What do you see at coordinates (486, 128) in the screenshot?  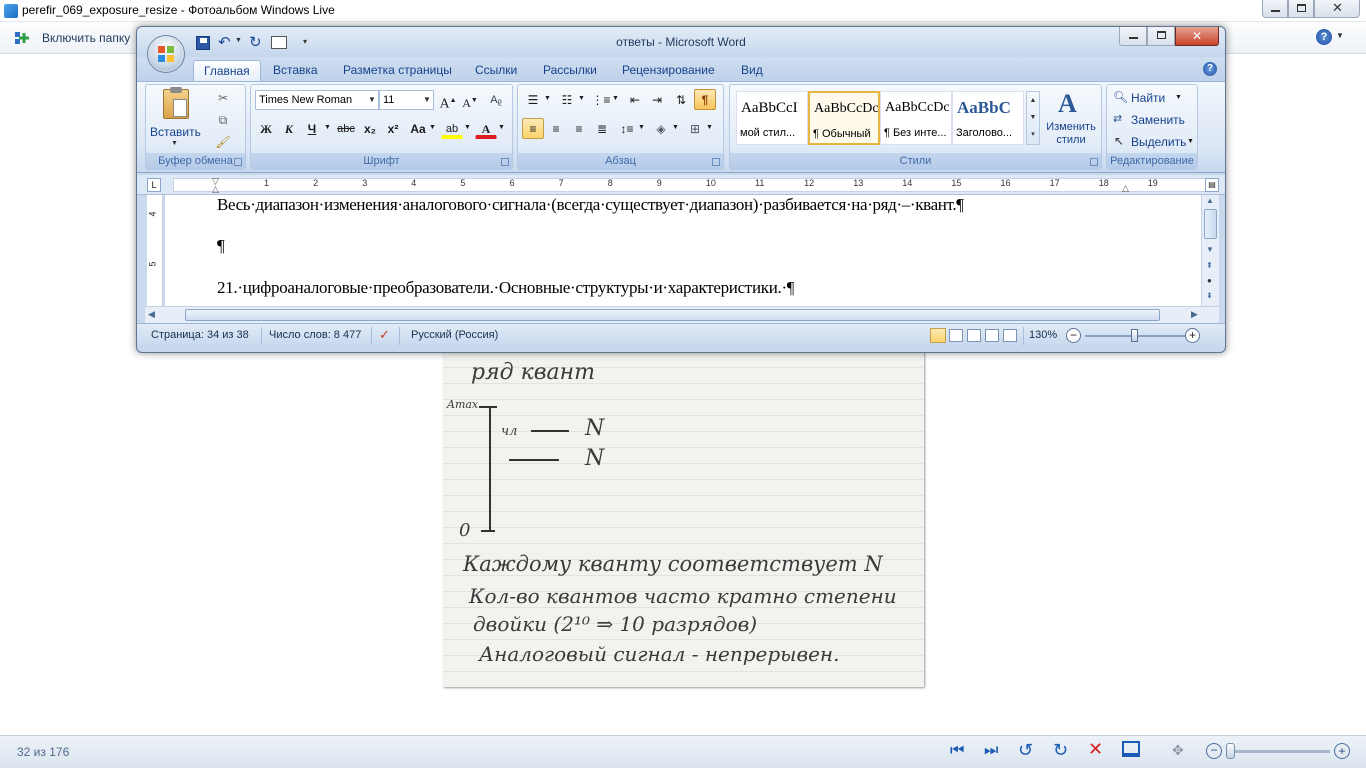 I see `font-color-icon: A` at bounding box center [486, 128].